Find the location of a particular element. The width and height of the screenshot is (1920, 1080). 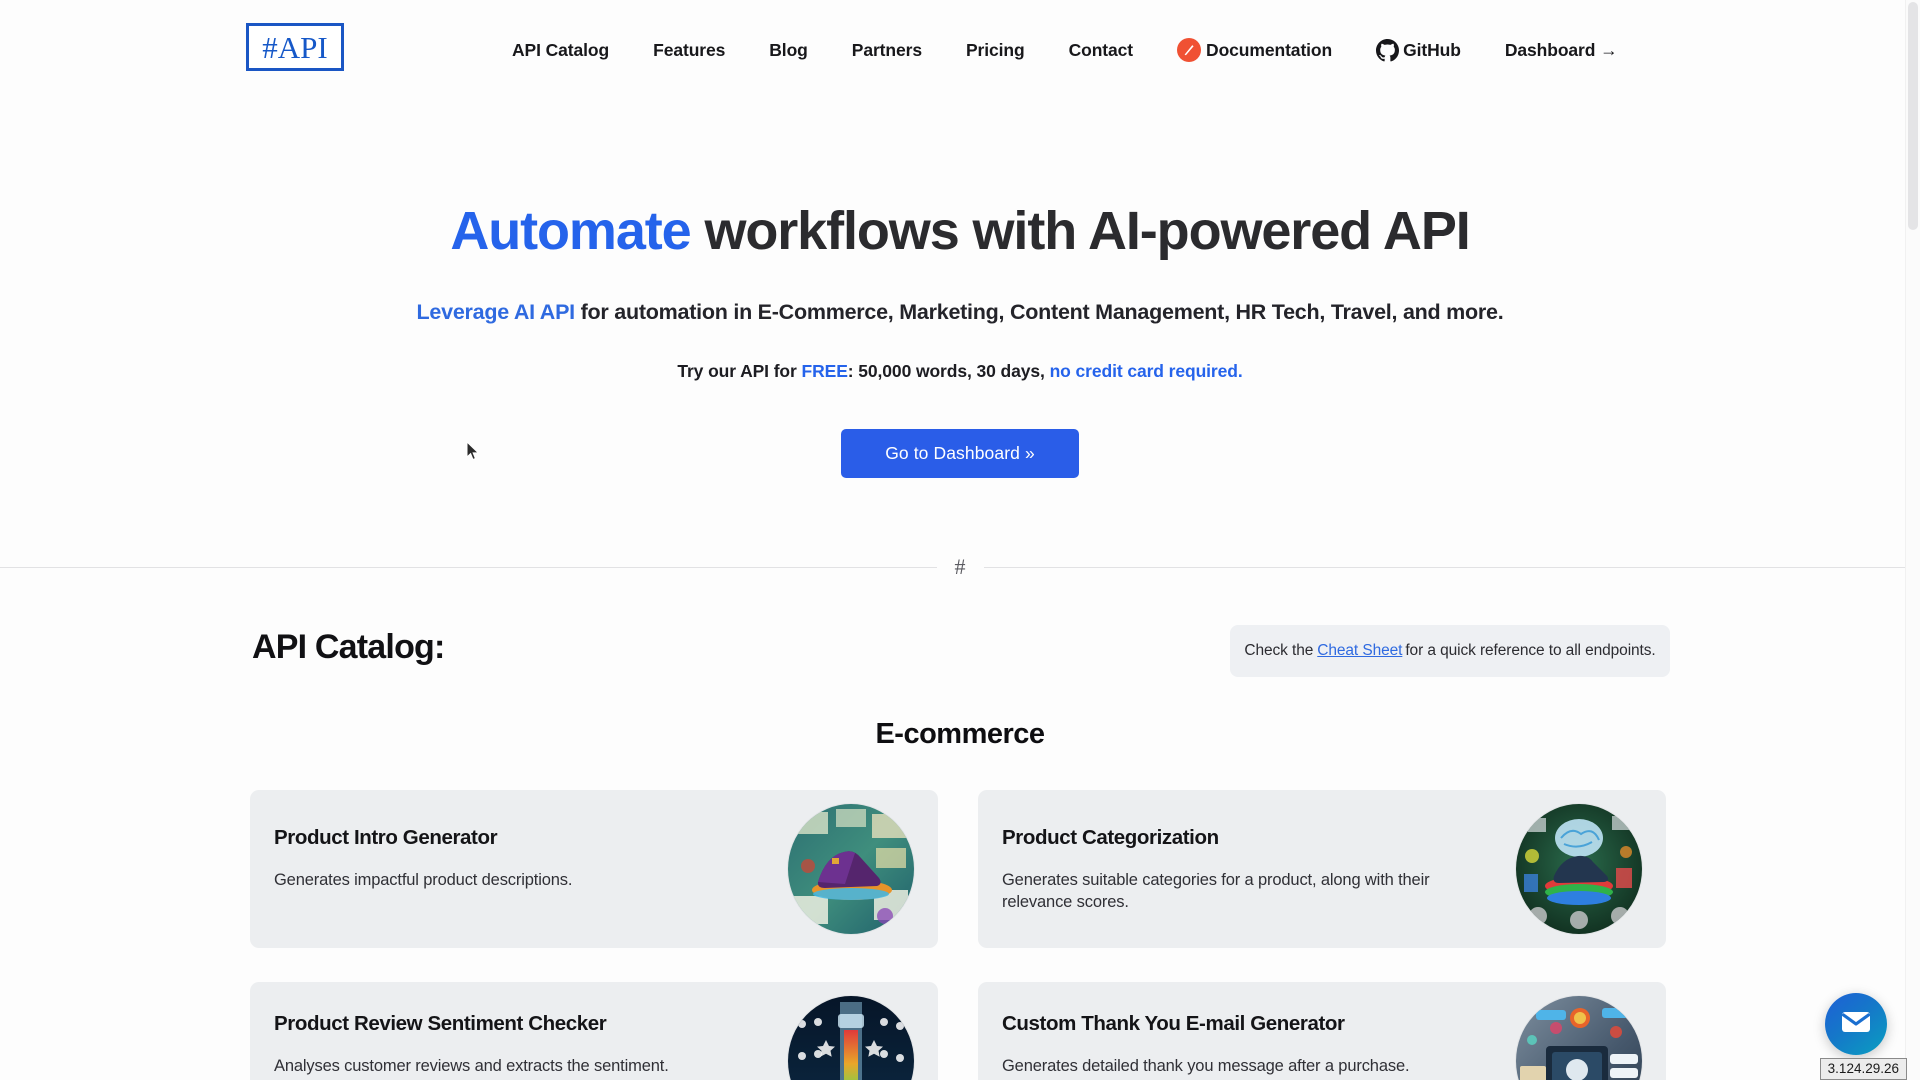

nav-item-blog: Blog is located at coordinates (788, 50).